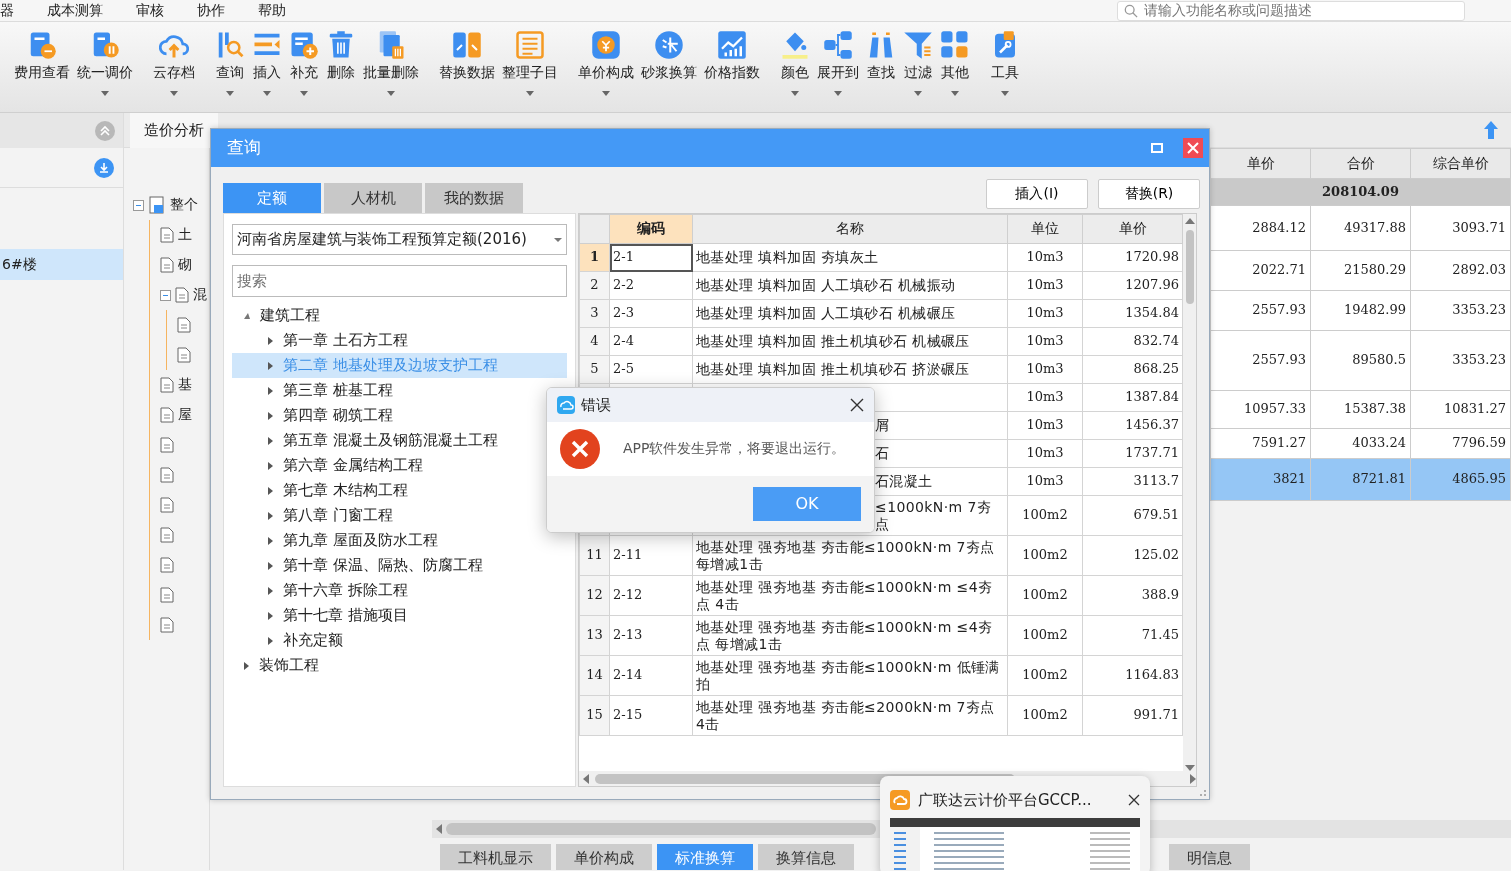 This screenshot has height=871, width=1511. Describe the element at coordinates (1460, 228) in the screenshot. I see `table-cell: 3093.71` at that location.